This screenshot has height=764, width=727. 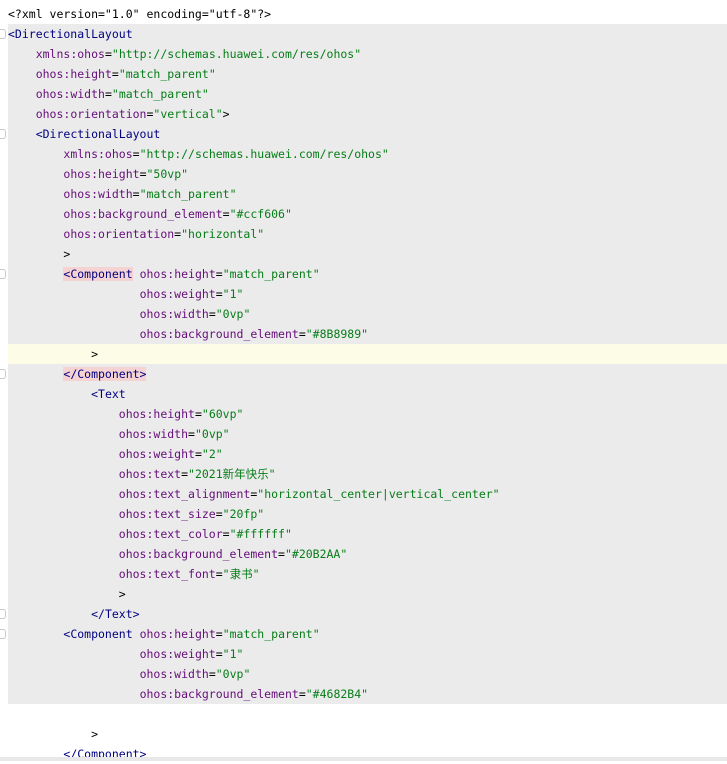 I want to click on token-str: "horizontal", so click(x=223, y=234).